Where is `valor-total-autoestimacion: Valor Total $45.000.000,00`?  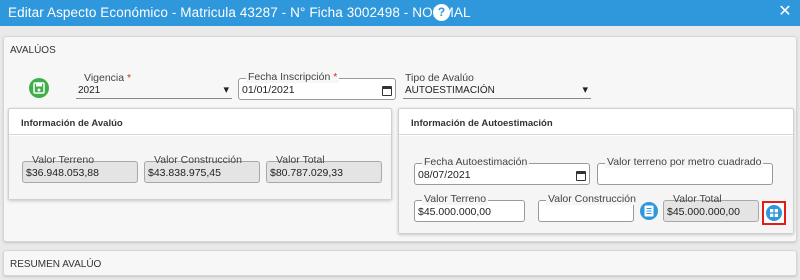
valor-total-autoestimacion: Valor Total $45.000.000,00 is located at coordinates (711, 207).